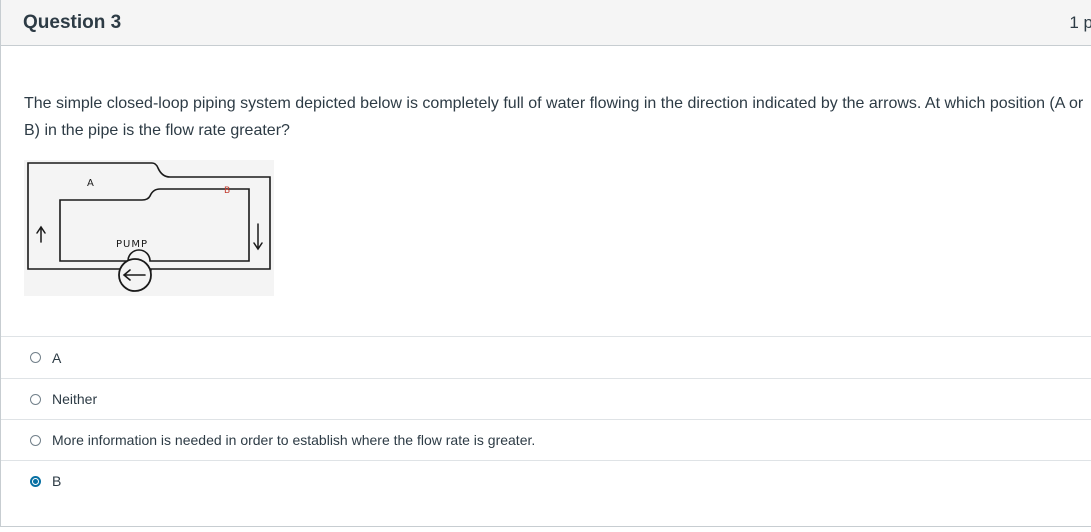 The width and height of the screenshot is (1091, 532). Describe the element at coordinates (1080, 22) in the screenshot. I see `question-points: 1 p` at that location.